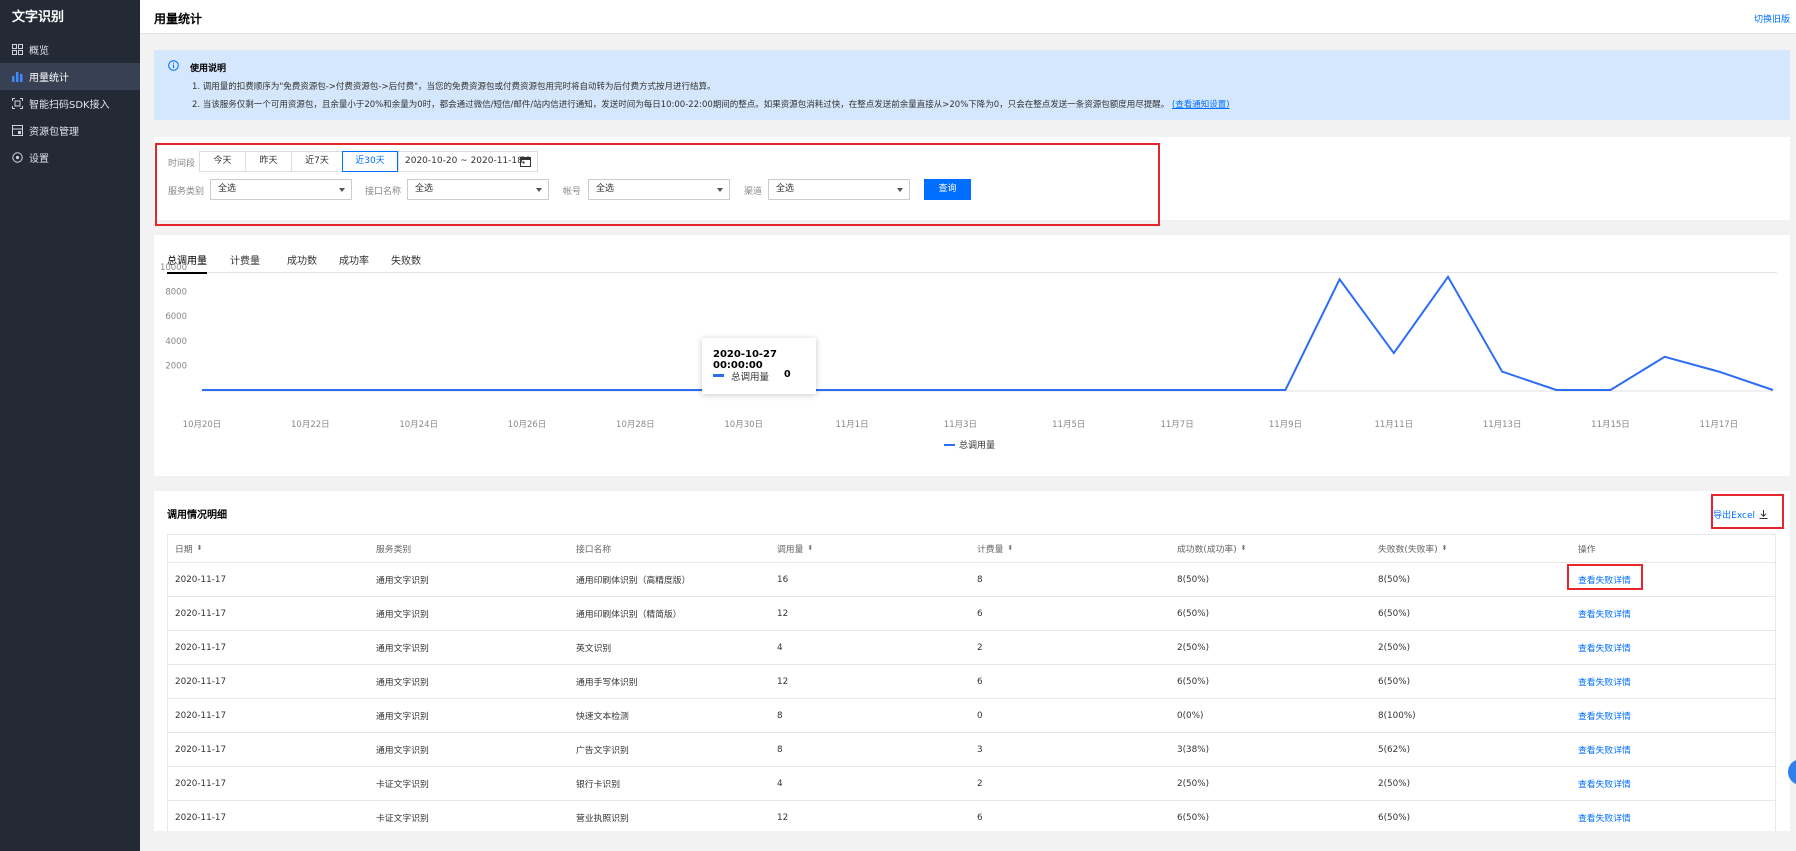 The width and height of the screenshot is (1796, 851). Describe the element at coordinates (1393, 425) in the screenshot. I see `x-tick-label: 11月11日` at that location.